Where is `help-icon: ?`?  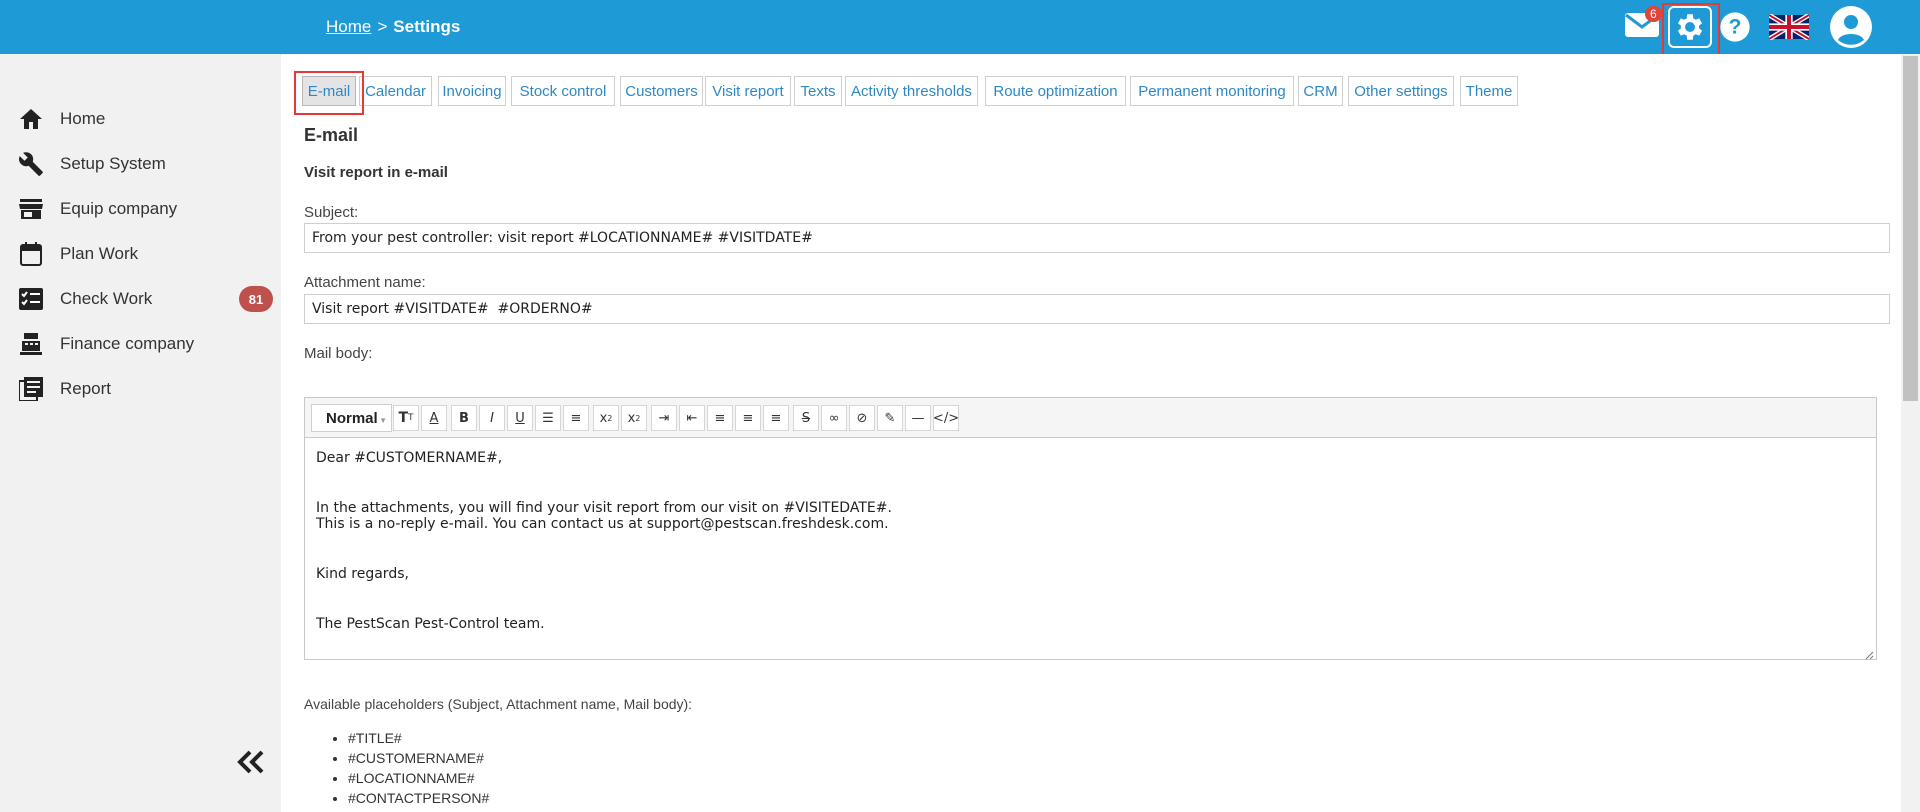 help-icon: ? is located at coordinates (1735, 27).